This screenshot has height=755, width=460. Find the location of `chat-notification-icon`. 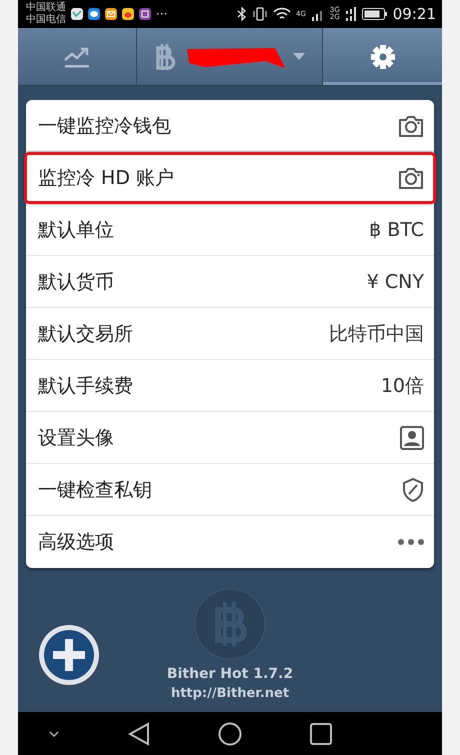

chat-notification-icon is located at coordinates (94, 14).